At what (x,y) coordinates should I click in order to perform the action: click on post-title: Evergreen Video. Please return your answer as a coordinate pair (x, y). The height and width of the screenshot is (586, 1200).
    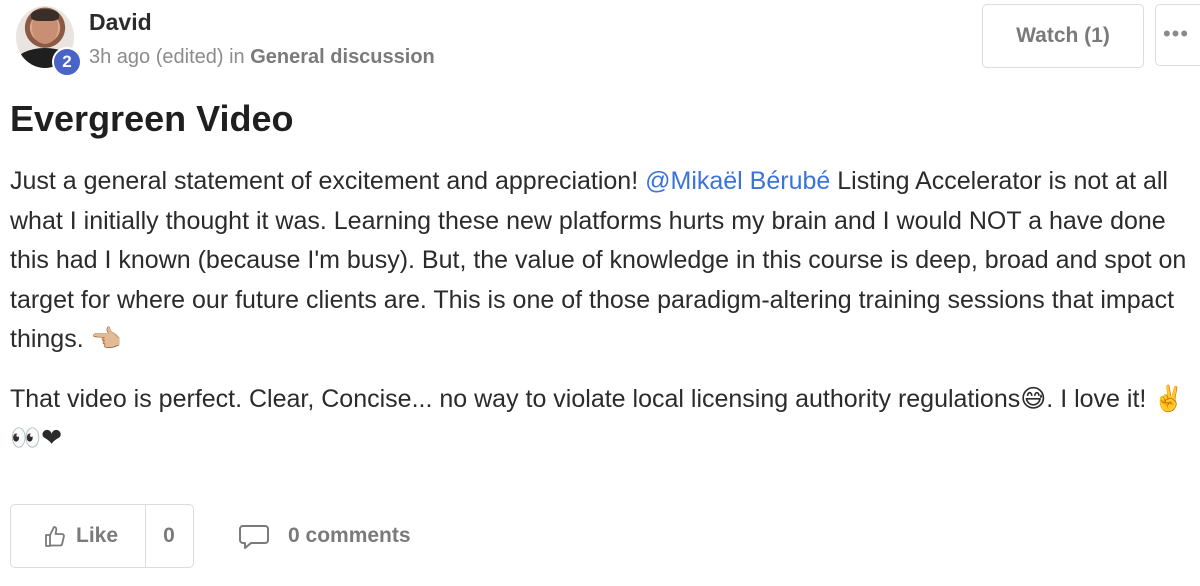
    Looking at the image, I should click on (152, 118).